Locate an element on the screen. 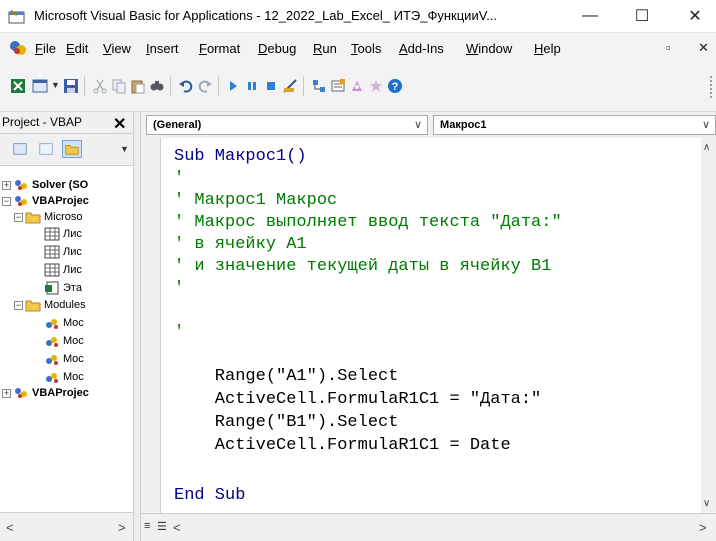  close-button: ✕ is located at coordinates (695, 16).